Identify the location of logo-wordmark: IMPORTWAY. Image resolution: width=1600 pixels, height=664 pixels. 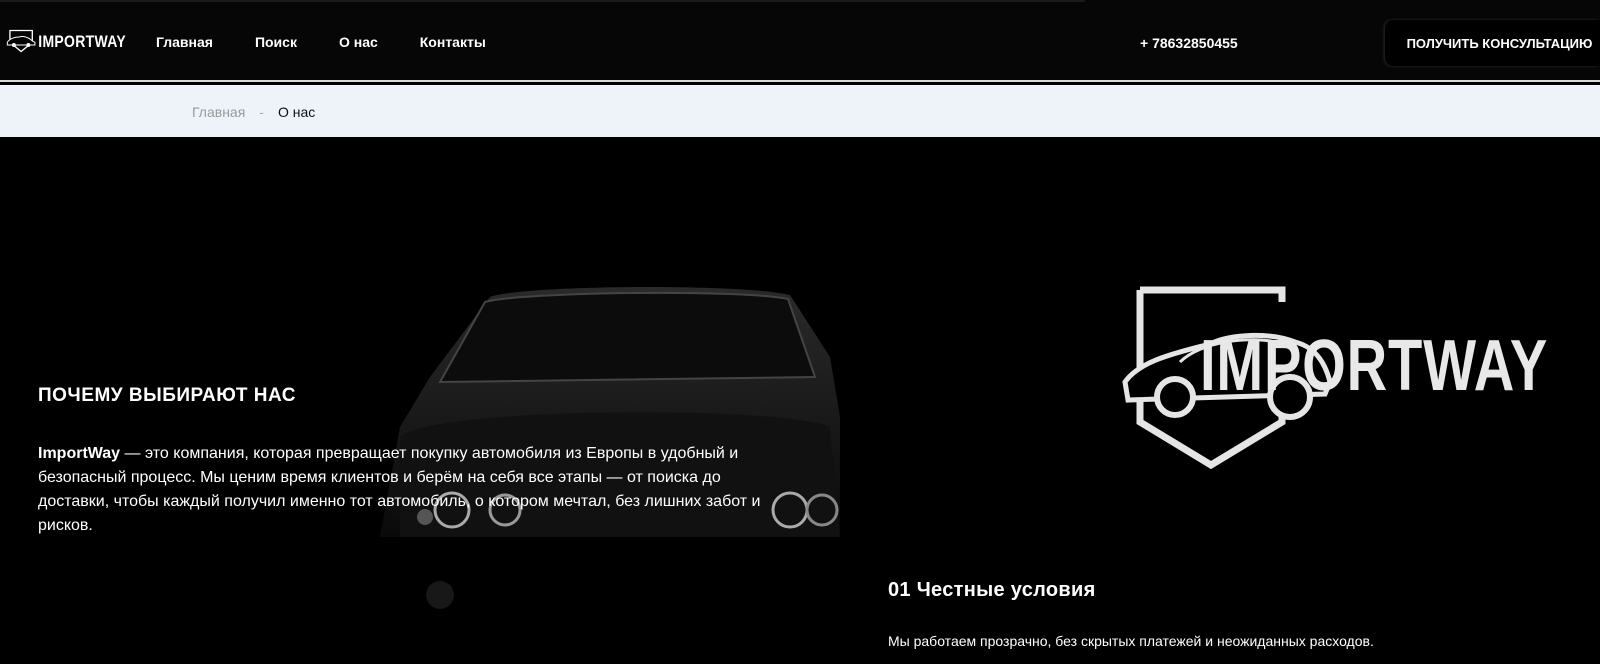
(82, 41).